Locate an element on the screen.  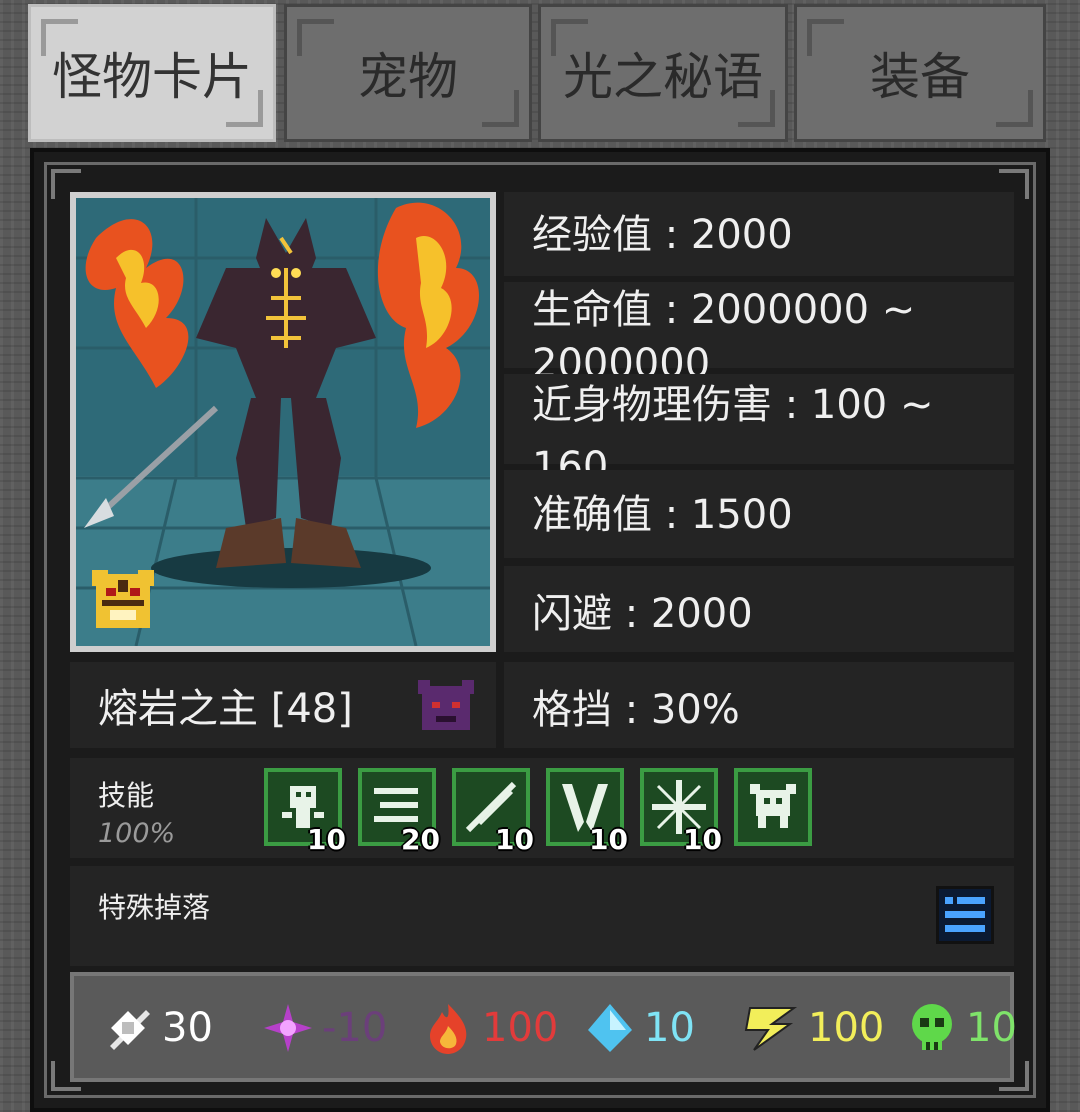
tab-pet: 宠物 is located at coordinates (408, 73).